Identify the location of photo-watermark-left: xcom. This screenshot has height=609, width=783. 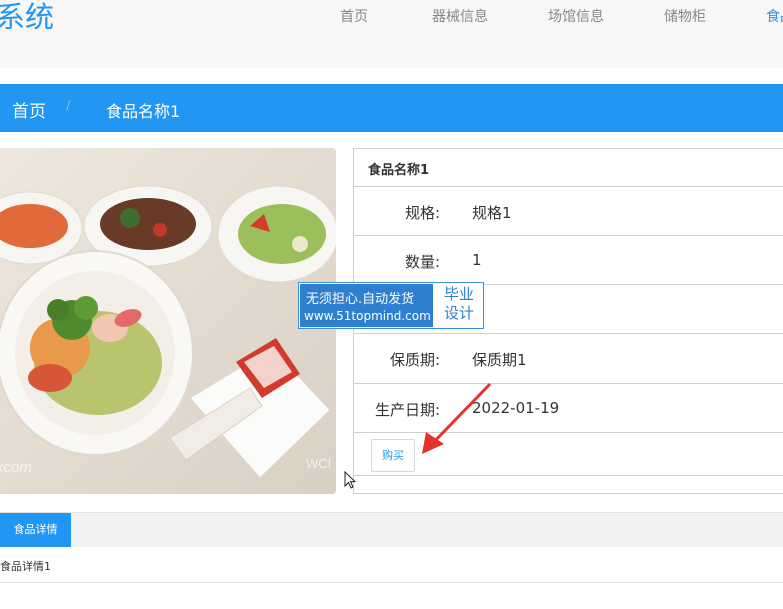
(16, 467).